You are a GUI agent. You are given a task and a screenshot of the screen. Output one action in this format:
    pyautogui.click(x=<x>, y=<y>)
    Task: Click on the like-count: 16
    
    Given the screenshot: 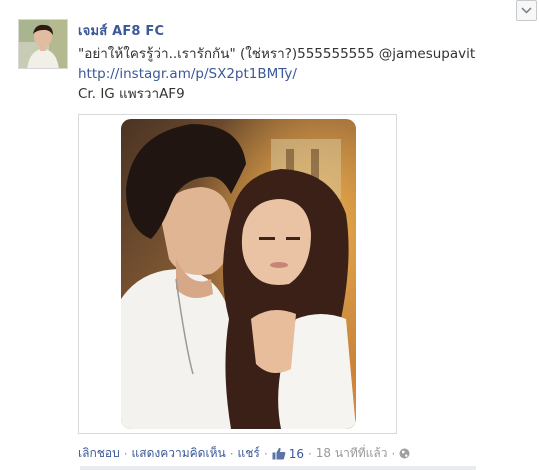 What is the action you would take?
    pyautogui.click(x=288, y=454)
    